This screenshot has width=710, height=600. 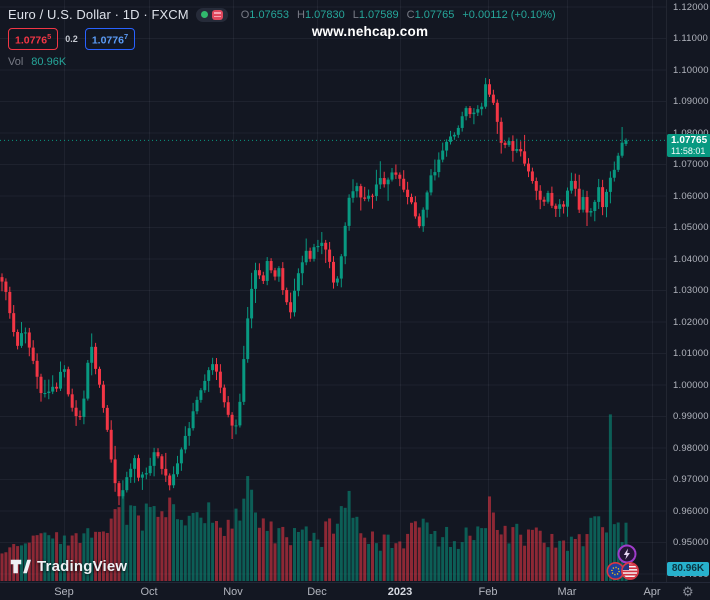 I want to click on time-tick-label: Nov, so click(x=233, y=592).